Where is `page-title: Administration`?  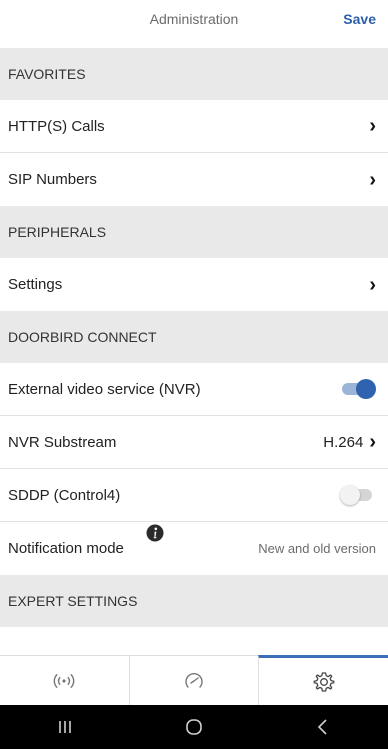 page-title: Administration is located at coordinates (194, 19).